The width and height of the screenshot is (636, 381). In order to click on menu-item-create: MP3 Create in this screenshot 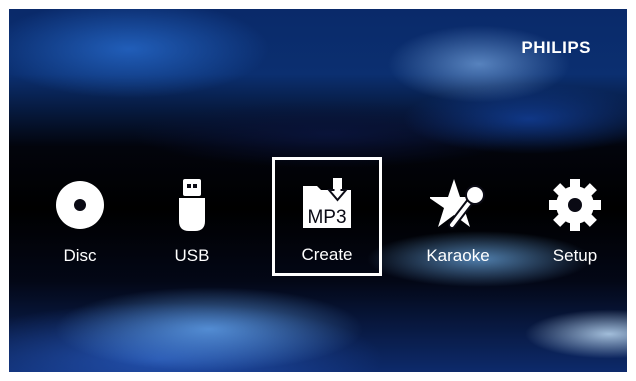, I will do `click(327, 216)`.